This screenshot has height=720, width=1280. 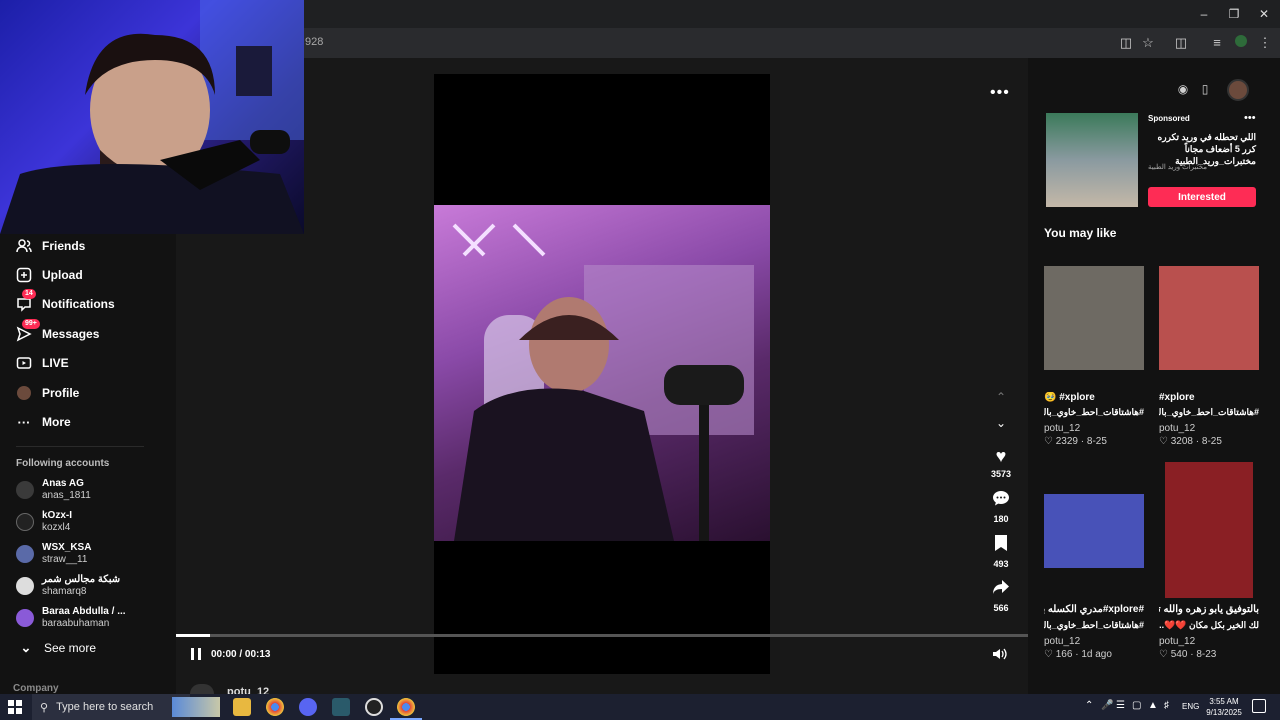 I want to click on chrome-icon, so click(x=275, y=707).